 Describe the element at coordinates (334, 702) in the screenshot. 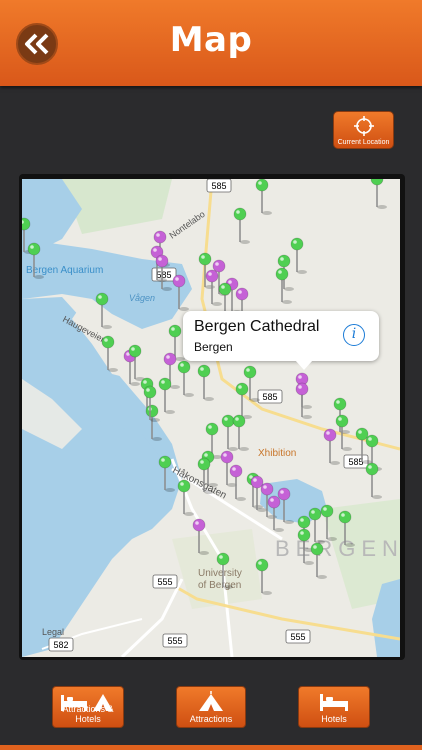

I see `bed-icon` at that location.